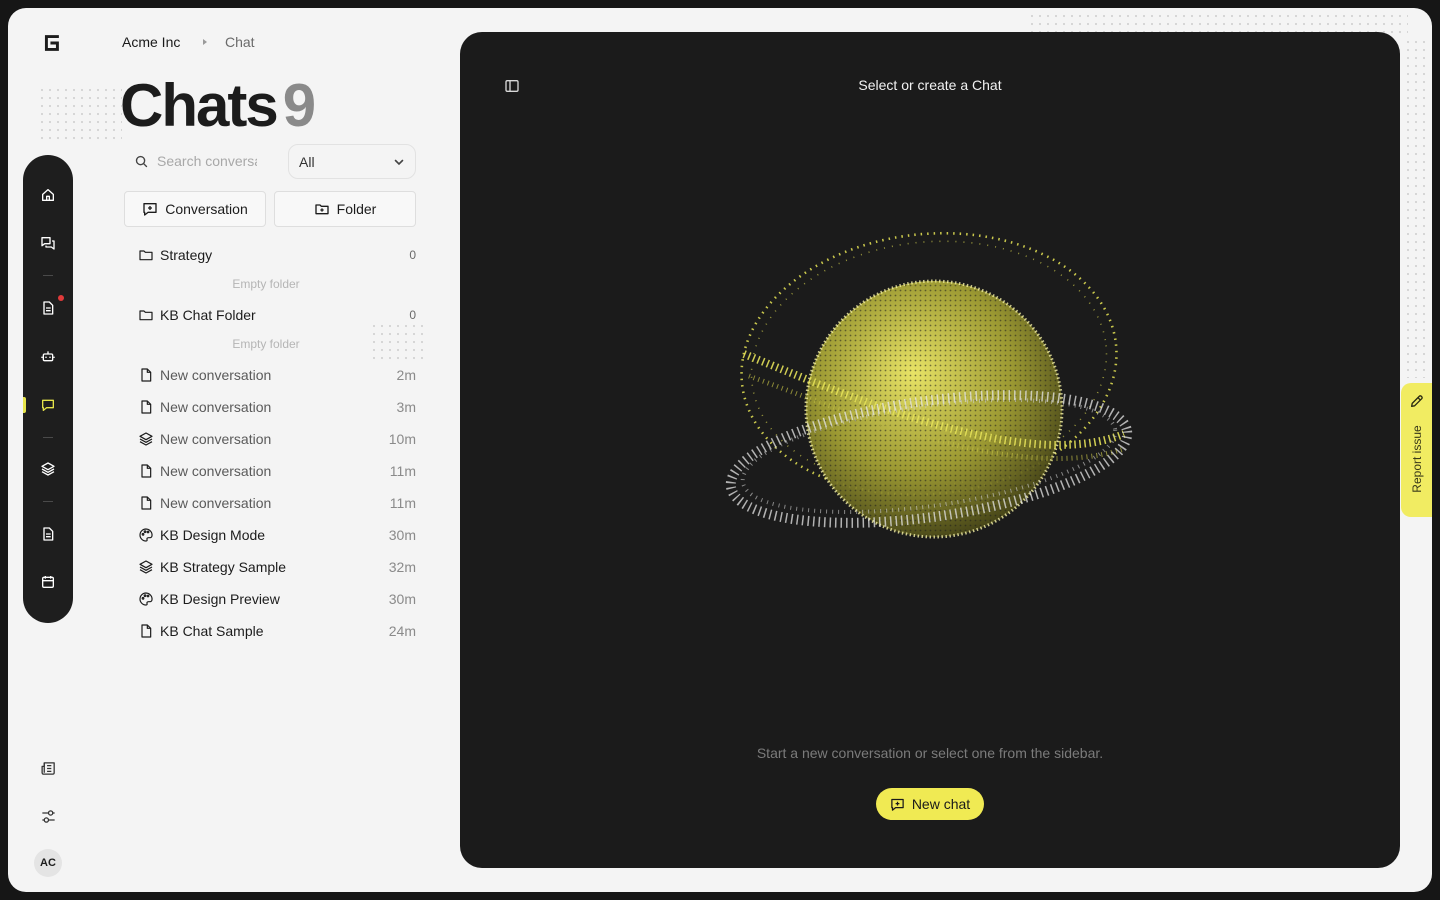 This screenshot has width=1440, height=900. I want to click on nav-agents, so click(48, 356).